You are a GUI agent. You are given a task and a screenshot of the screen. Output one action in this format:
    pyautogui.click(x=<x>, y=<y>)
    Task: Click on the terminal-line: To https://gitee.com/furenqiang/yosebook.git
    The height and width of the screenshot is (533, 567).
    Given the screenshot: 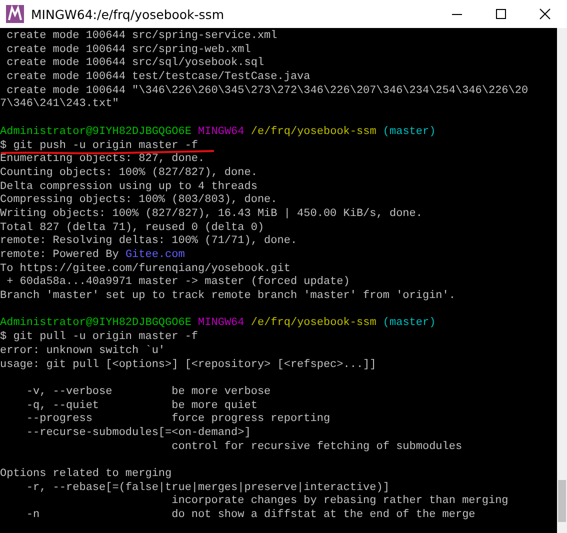 What is the action you would take?
    pyautogui.click(x=145, y=268)
    